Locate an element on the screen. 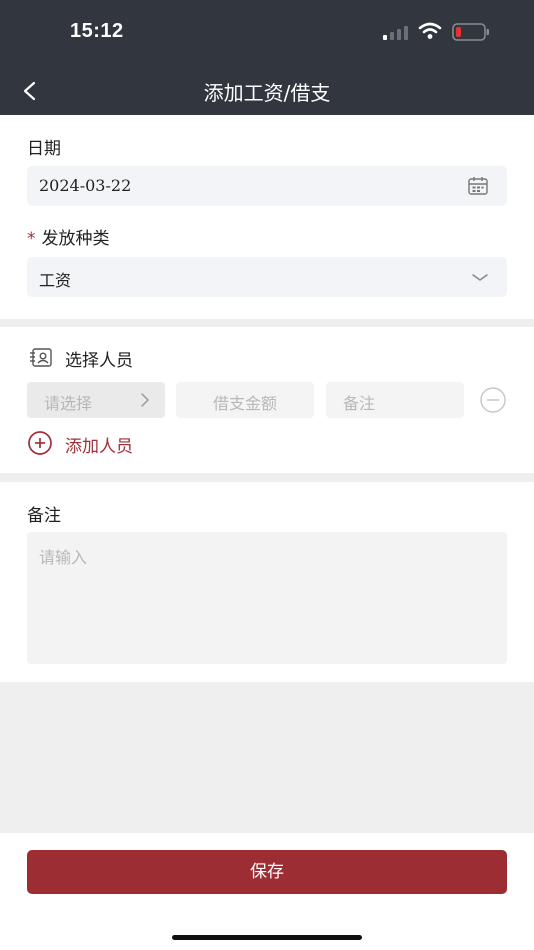 The height and width of the screenshot is (950, 534). date-value: 2024-03-22 is located at coordinates (85, 185).